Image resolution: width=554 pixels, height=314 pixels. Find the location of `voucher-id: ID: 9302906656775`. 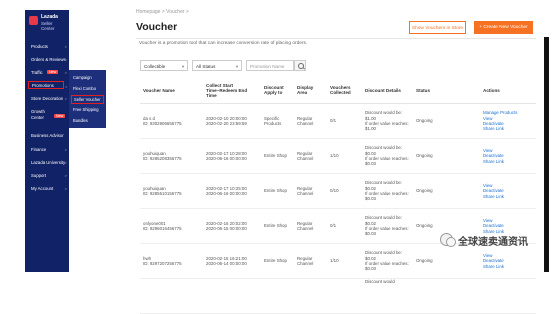

voucher-id: ID: 9302906656775 is located at coordinates (162, 123).